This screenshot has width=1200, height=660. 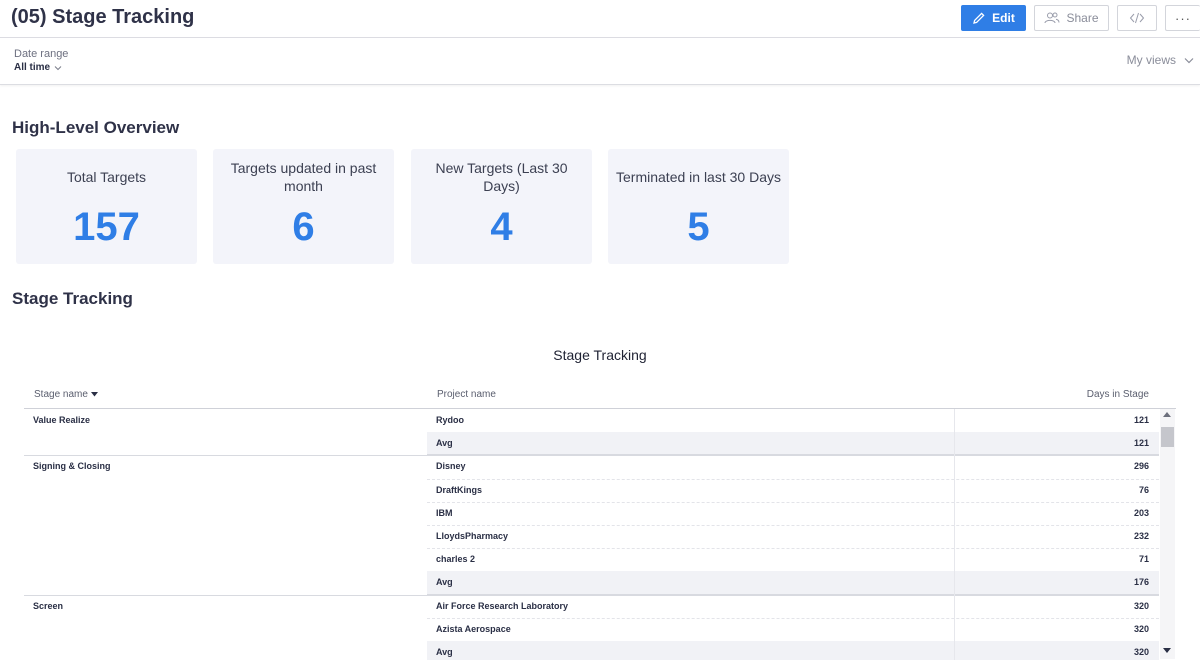 What do you see at coordinates (303, 227) in the screenshot?
I see `kpi-value: 6` at bounding box center [303, 227].